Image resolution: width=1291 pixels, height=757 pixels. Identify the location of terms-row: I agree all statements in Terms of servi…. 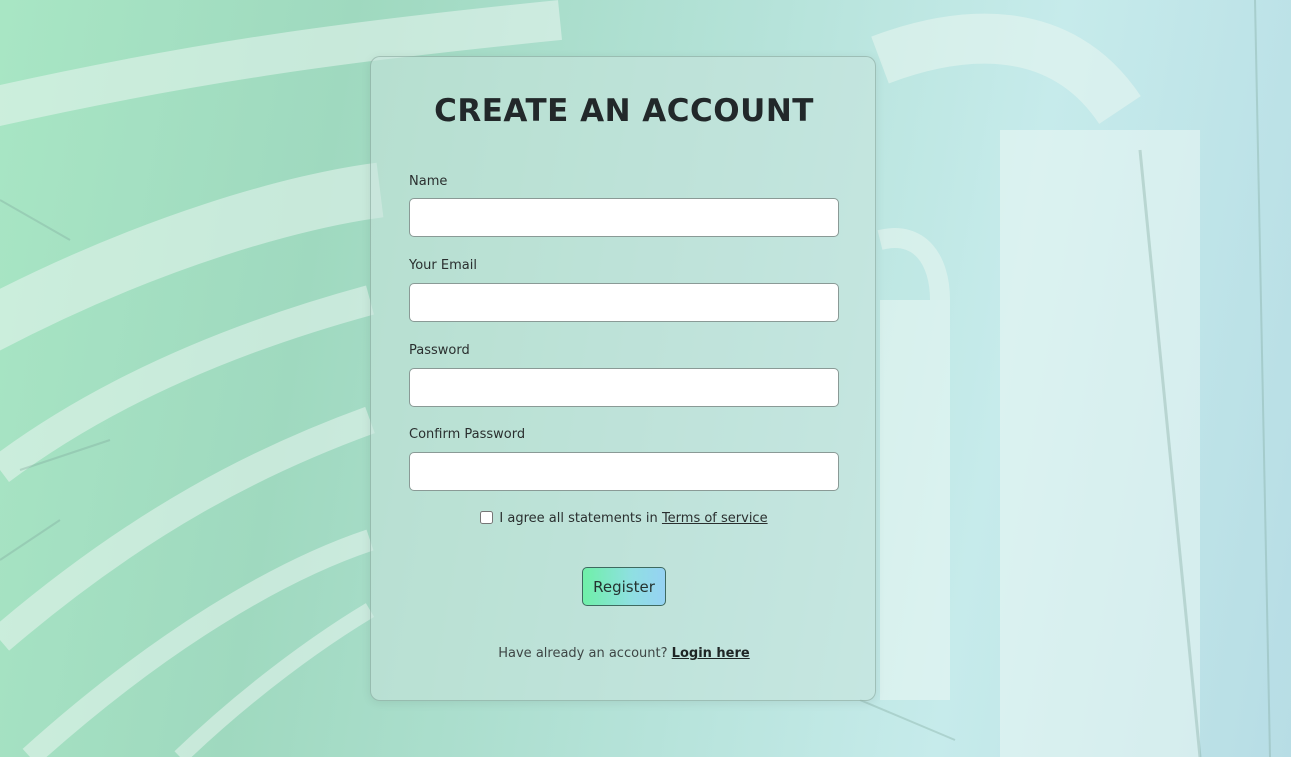
(624, 518).